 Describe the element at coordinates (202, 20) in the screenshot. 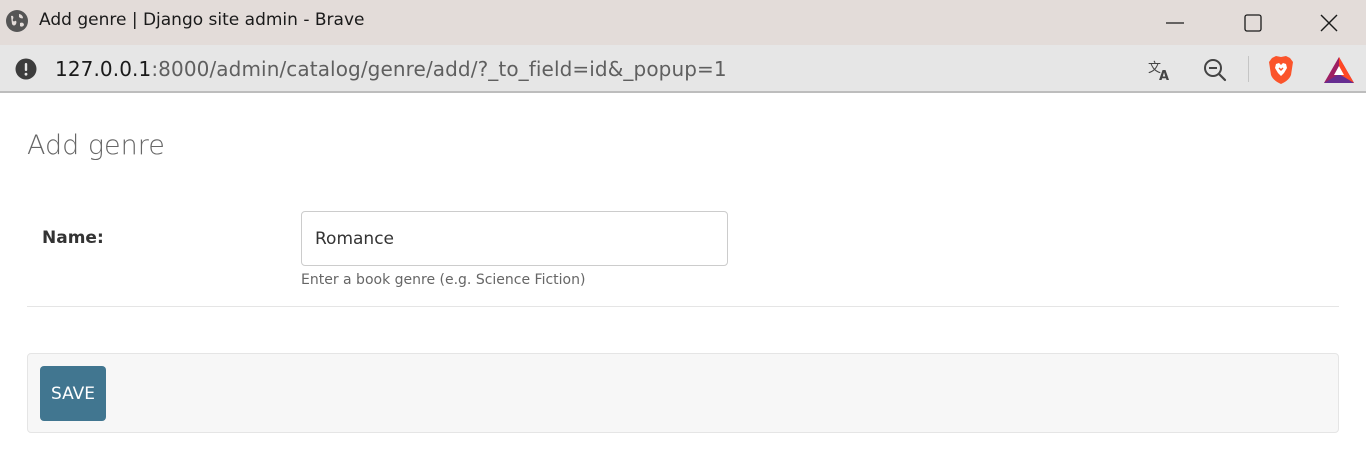

I see `window-title: Add genre | Django site admin - Brave` at that location.